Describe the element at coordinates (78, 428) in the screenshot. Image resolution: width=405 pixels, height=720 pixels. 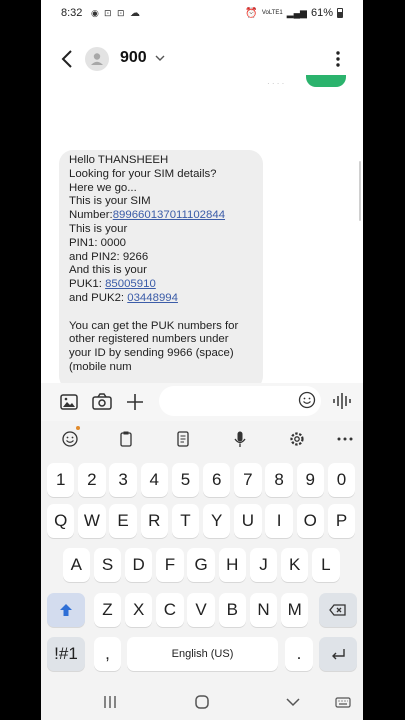
I see `notification-dot` at that location.